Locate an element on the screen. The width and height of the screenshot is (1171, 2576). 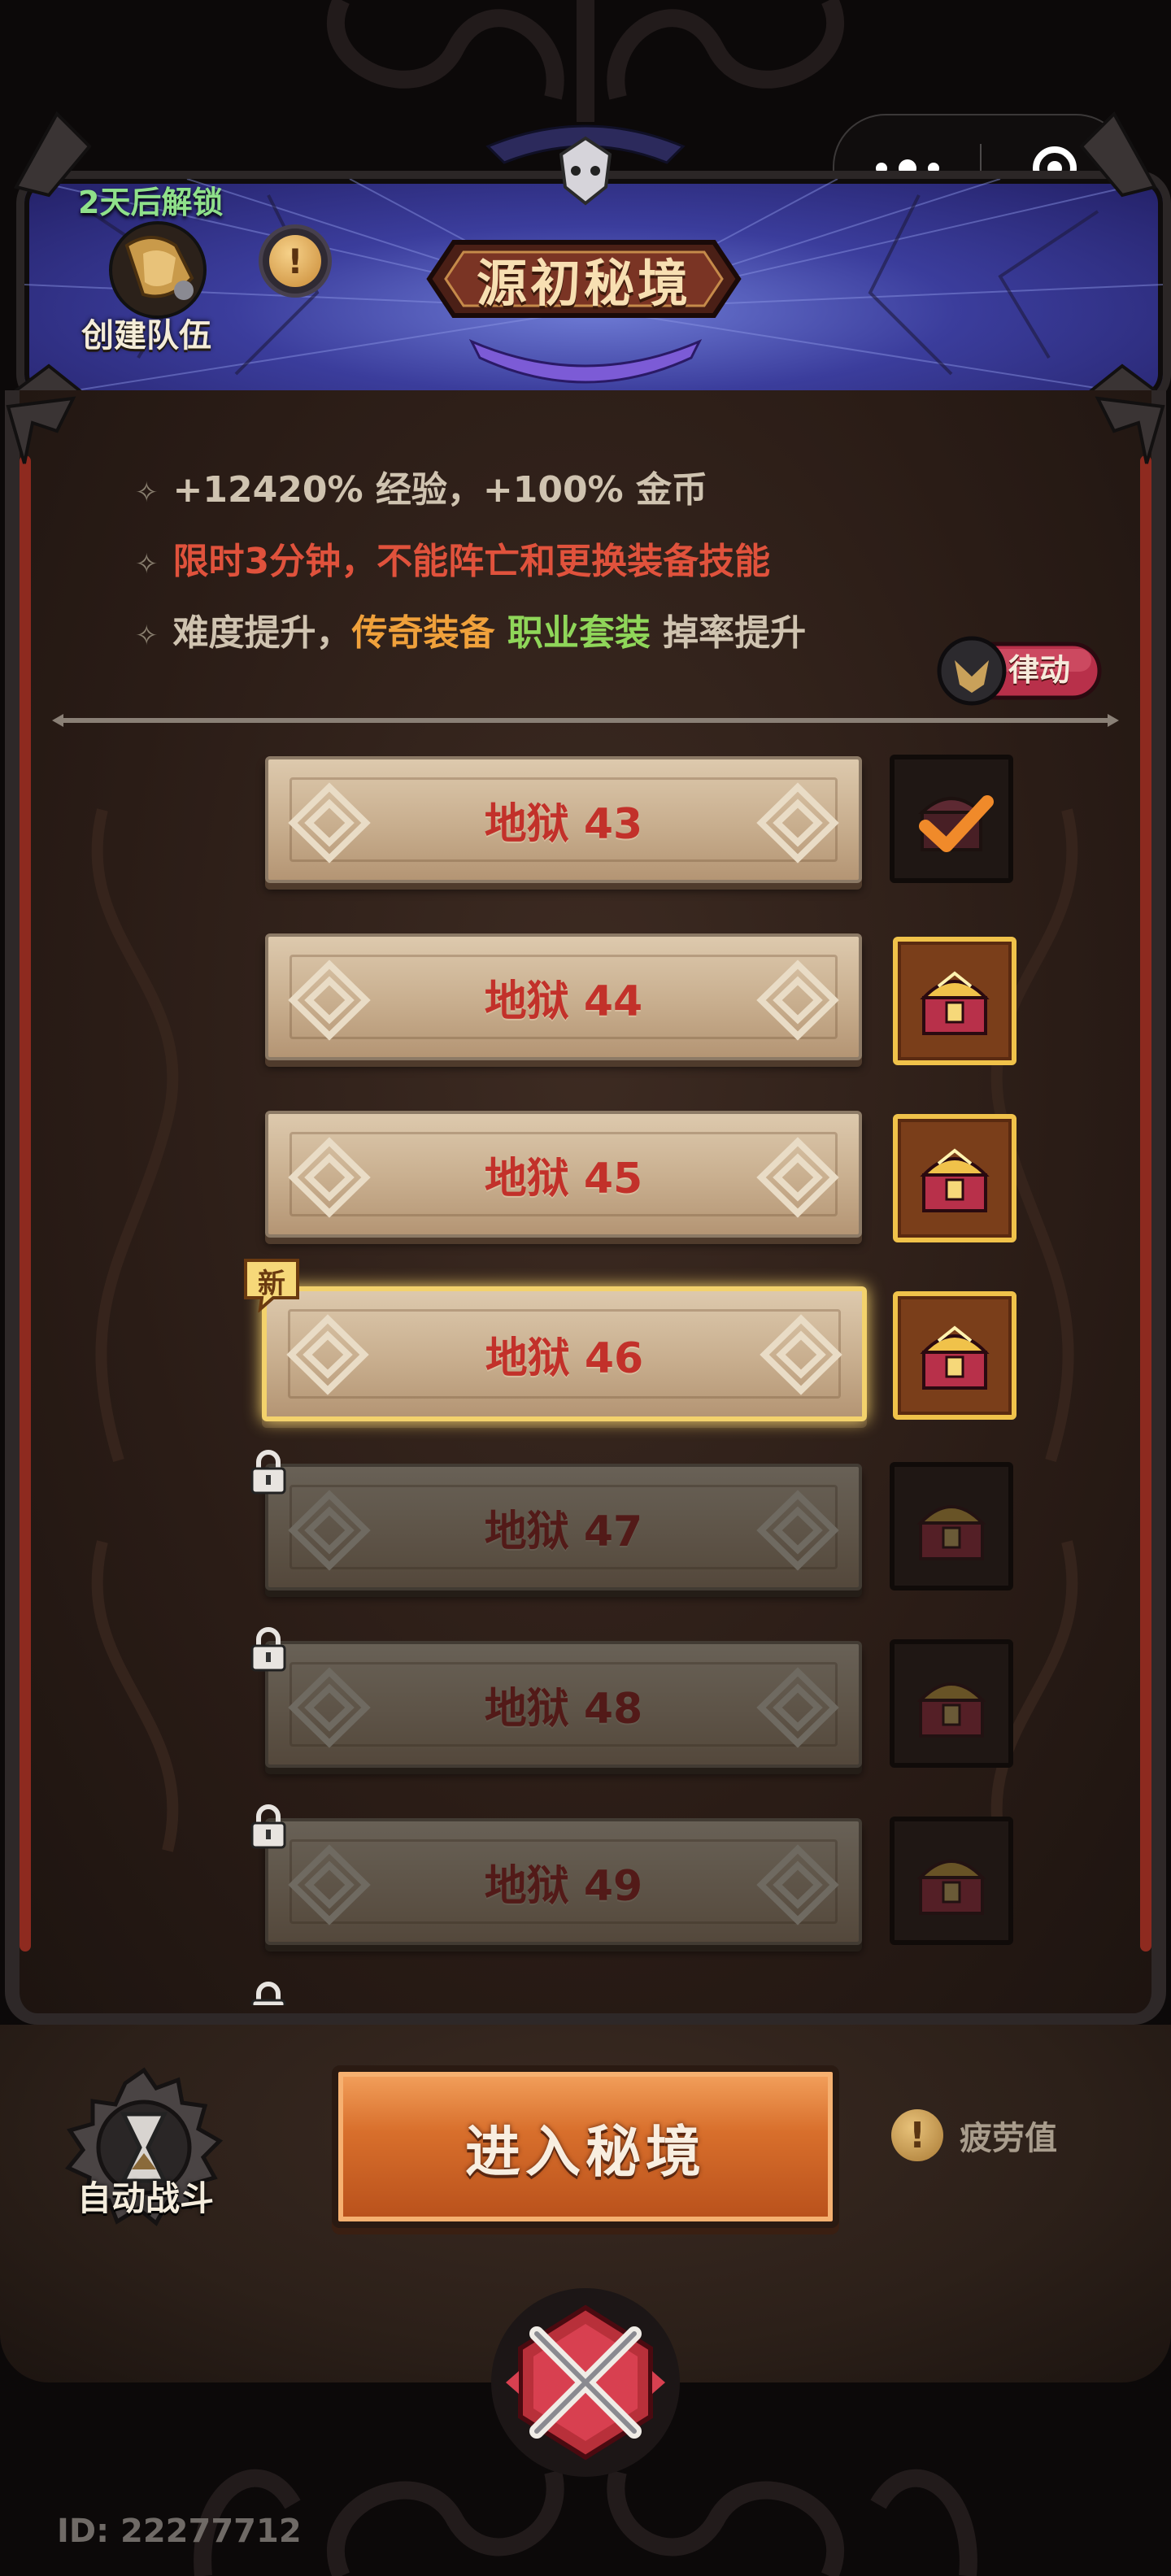
level-button-43: 地狱 43 is located at coordinates (563, 820).